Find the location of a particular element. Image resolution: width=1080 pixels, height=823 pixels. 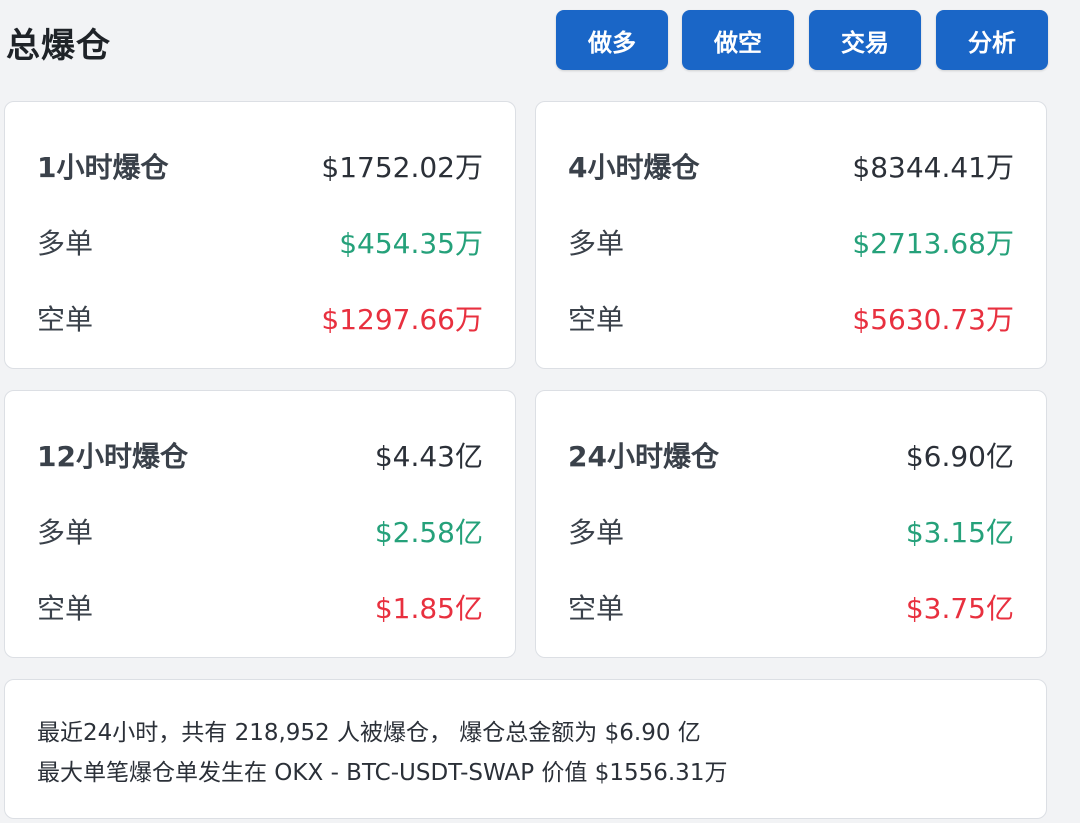

go-long-button: 做多 is located at coordinates (612, 40).